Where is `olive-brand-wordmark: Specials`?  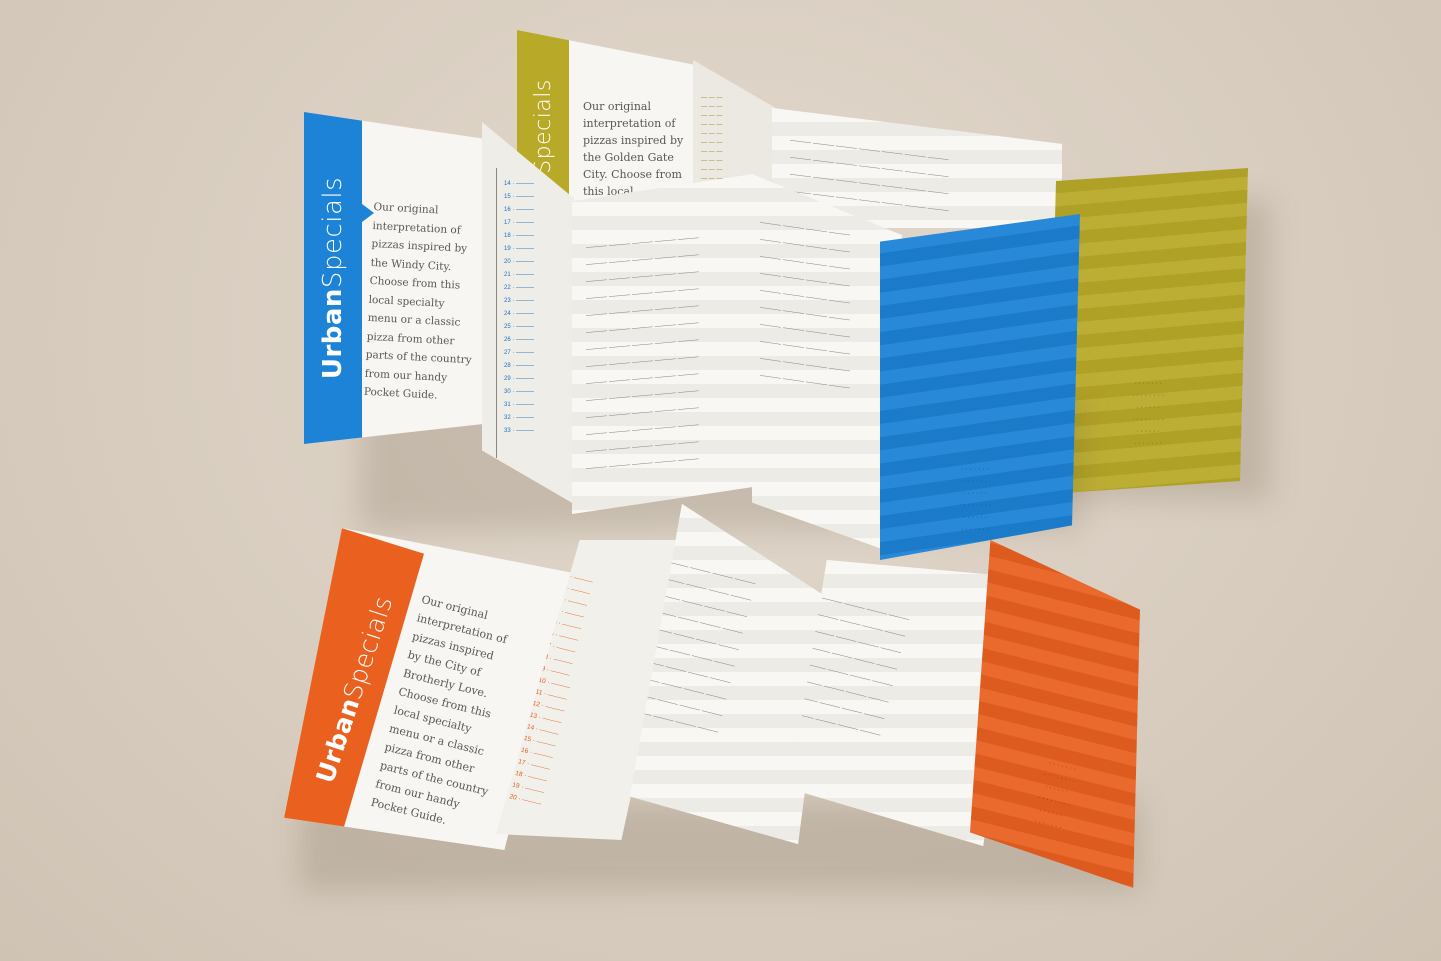 olive-brand-wordmark: Specials is located at coordinates (543, 126).